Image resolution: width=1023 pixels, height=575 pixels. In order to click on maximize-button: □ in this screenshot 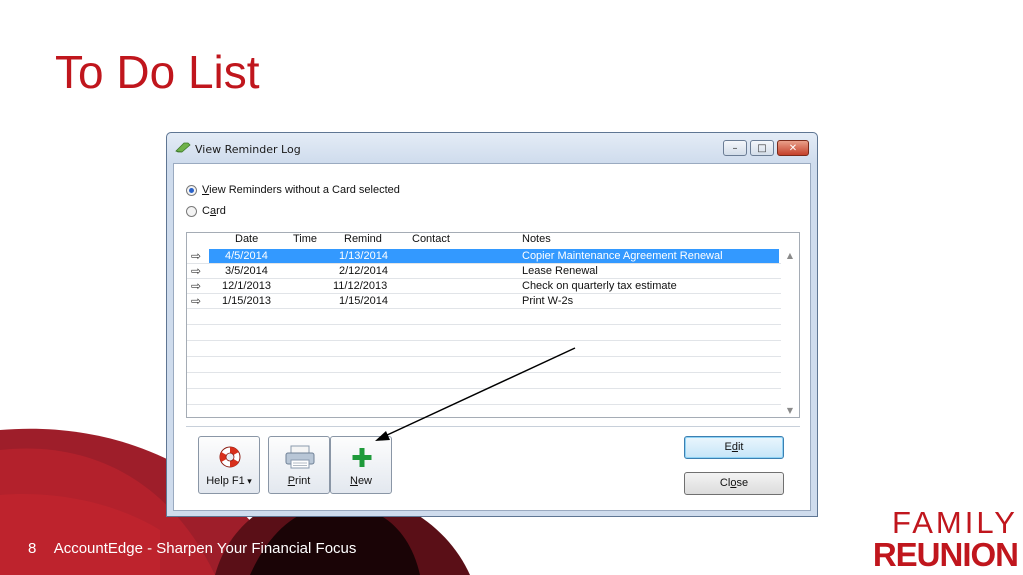, I will do `click(762, 148)`.